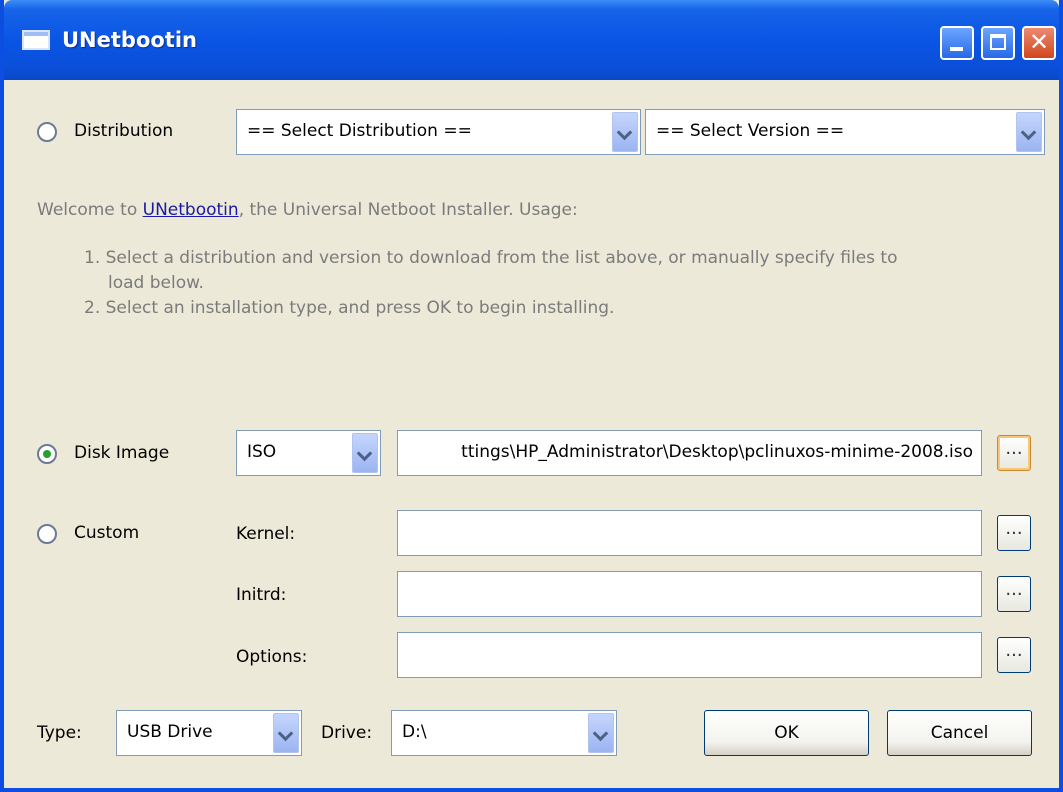 This screenshot has height=792, width=1063. I want to click on install-type-select: USB Drive, so click(209, 733).